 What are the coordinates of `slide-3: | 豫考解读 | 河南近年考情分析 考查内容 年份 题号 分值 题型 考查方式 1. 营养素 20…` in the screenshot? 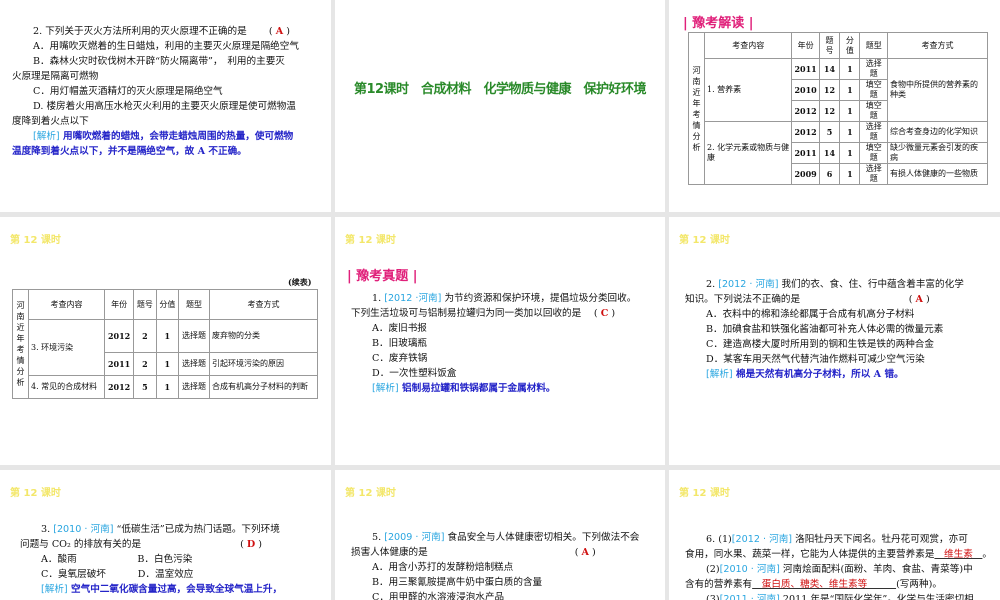 It's located at (834, 106).